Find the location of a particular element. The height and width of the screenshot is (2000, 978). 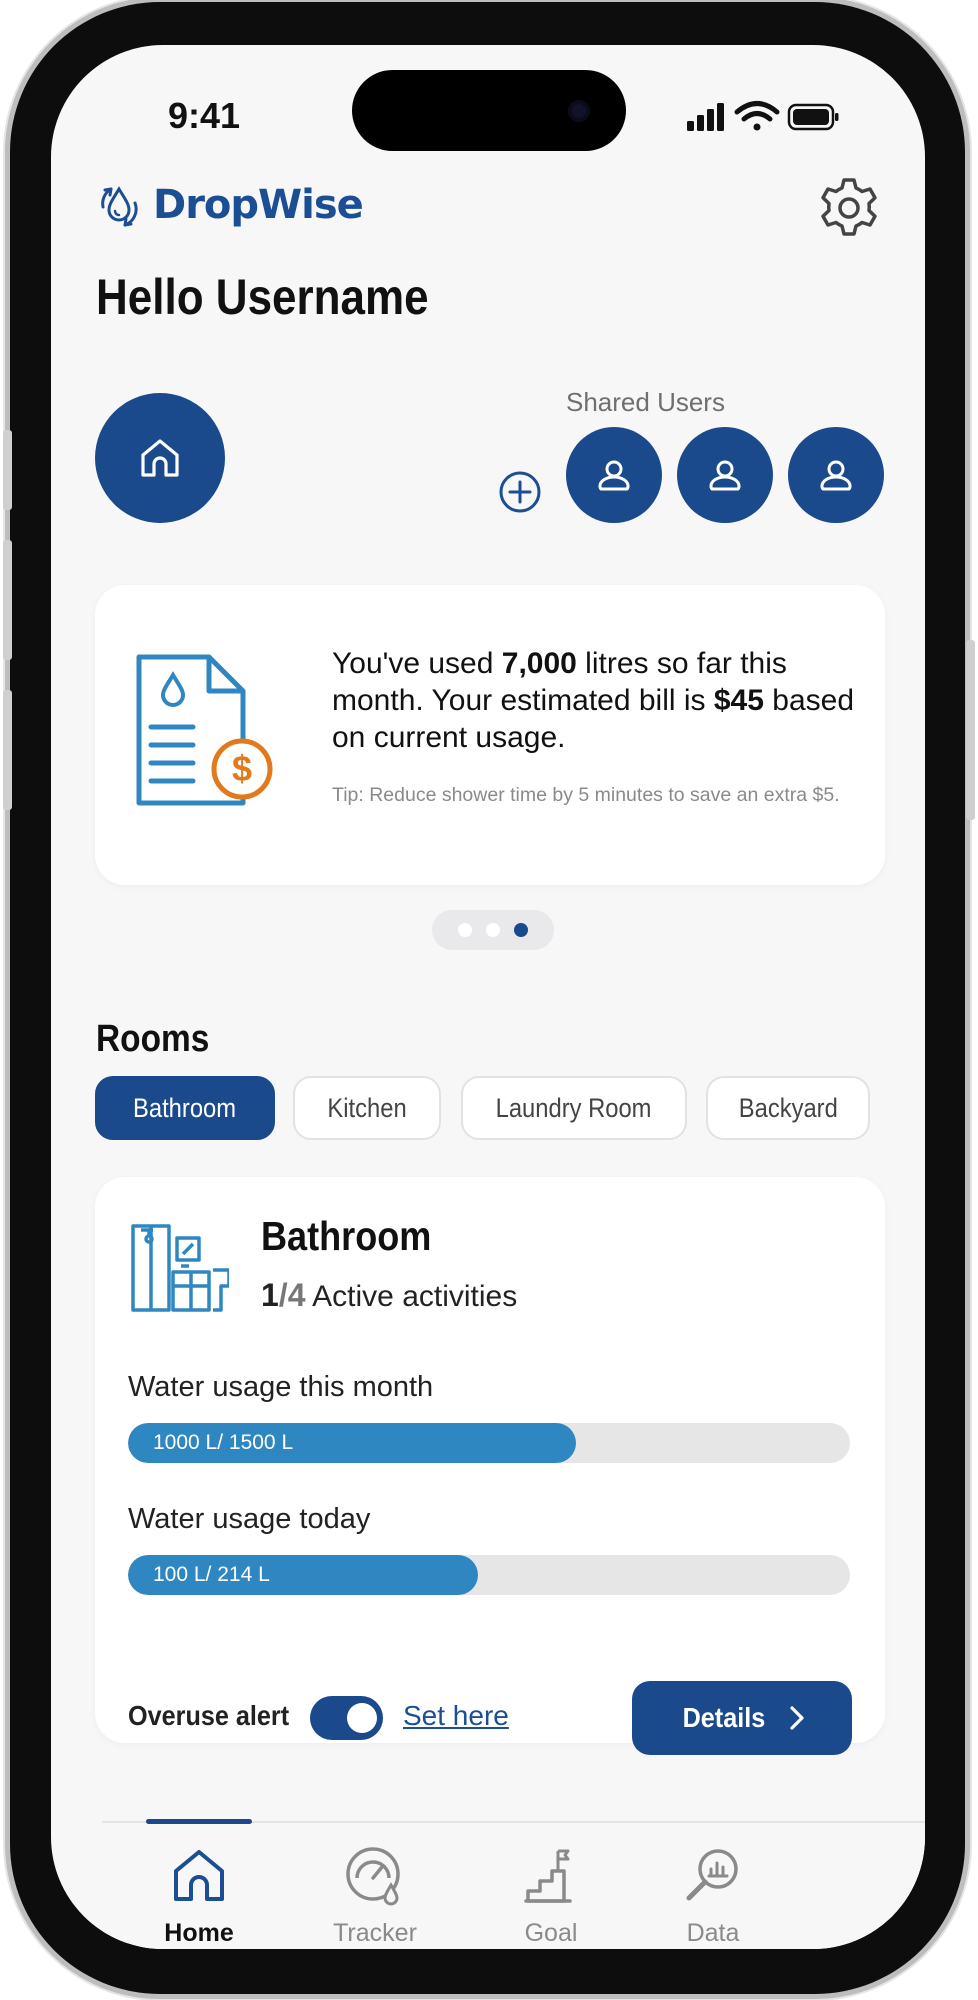

status-icons is located at coordinates (763, 116).